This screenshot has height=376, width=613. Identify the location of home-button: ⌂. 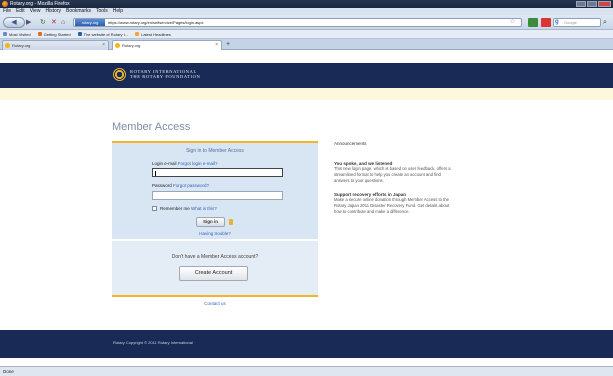
(65, 22).